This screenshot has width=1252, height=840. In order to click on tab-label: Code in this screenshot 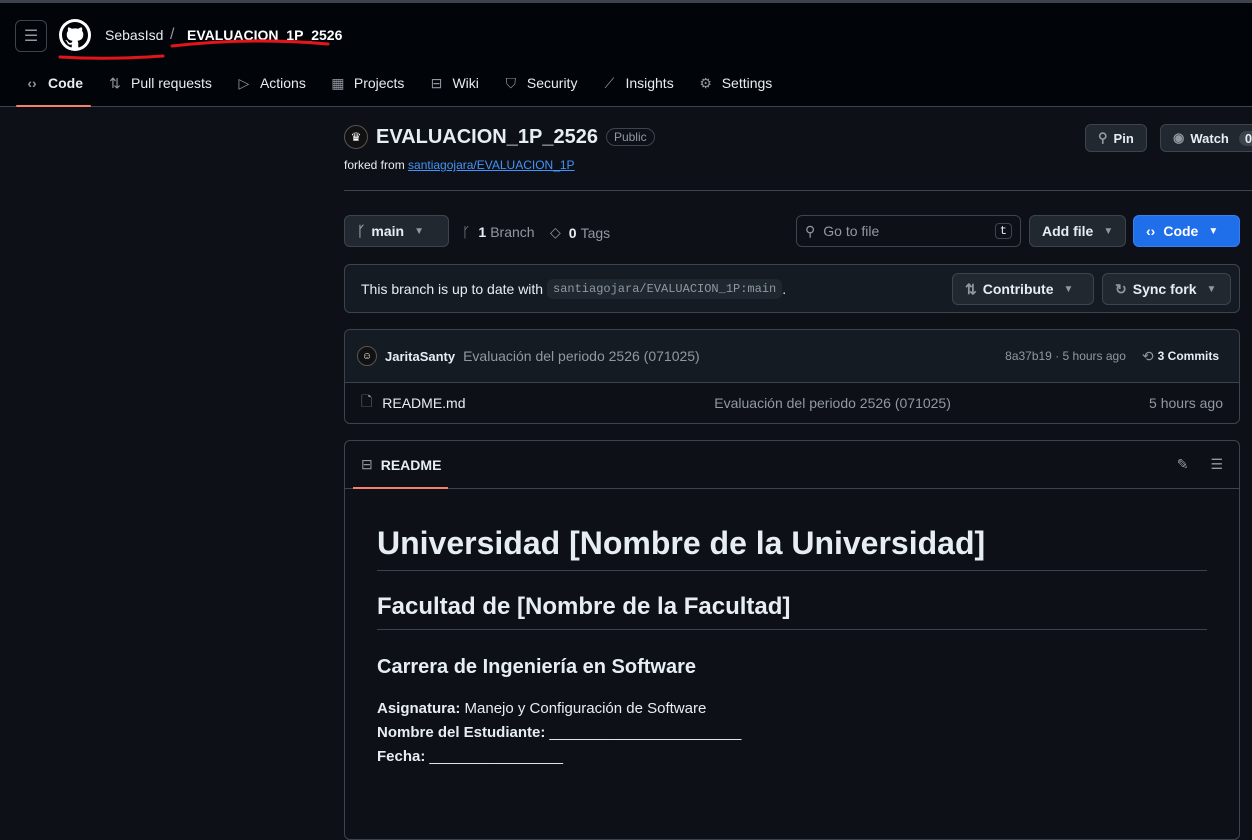, I will do `click(65, 83)`.